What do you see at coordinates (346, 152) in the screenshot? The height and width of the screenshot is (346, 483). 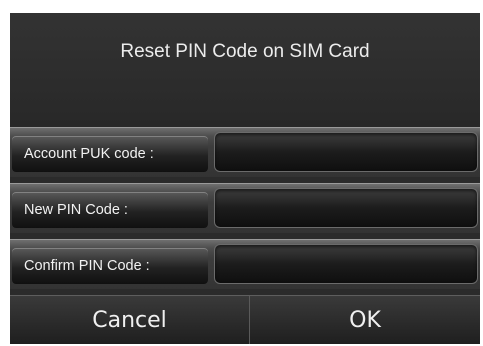 I see `puk-code-input` at bounding box center [346, 152].